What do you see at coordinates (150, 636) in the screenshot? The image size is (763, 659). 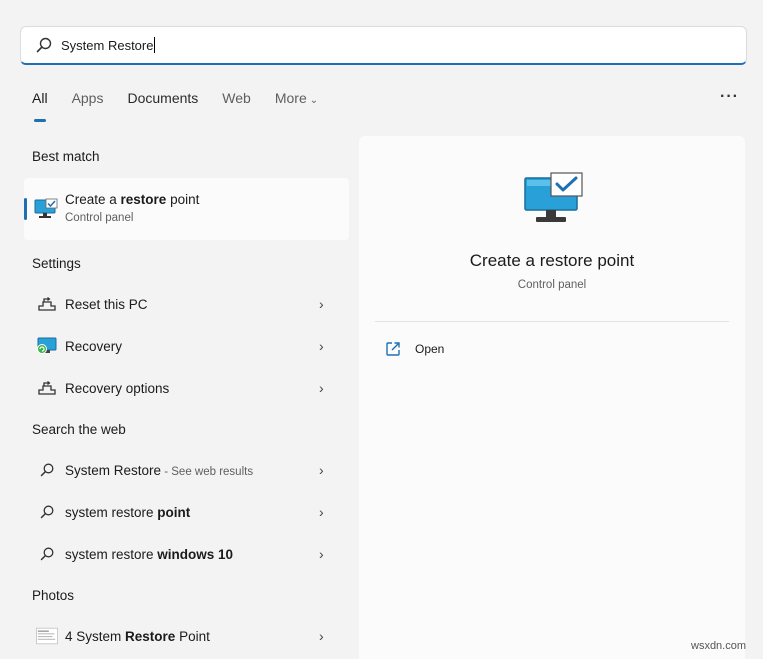 I see `photo-result-bold: Restore` at bounding box center [150, 636].